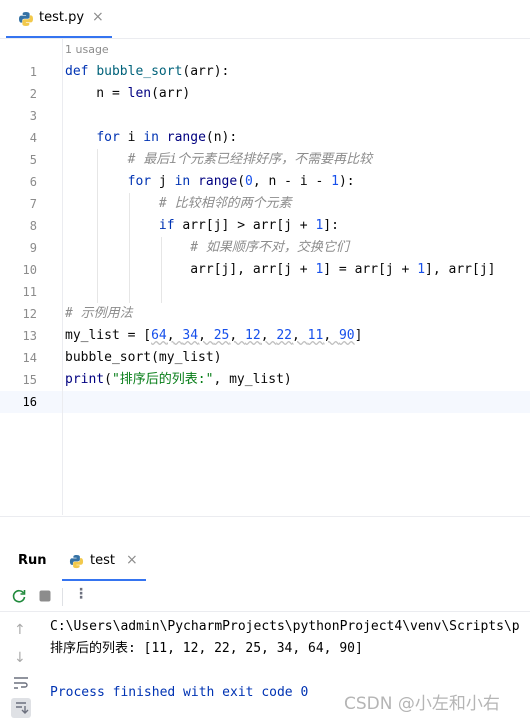  Describe the element at coordinates (96, 93) in the screenshot. I see `code-text: n =` at that location.